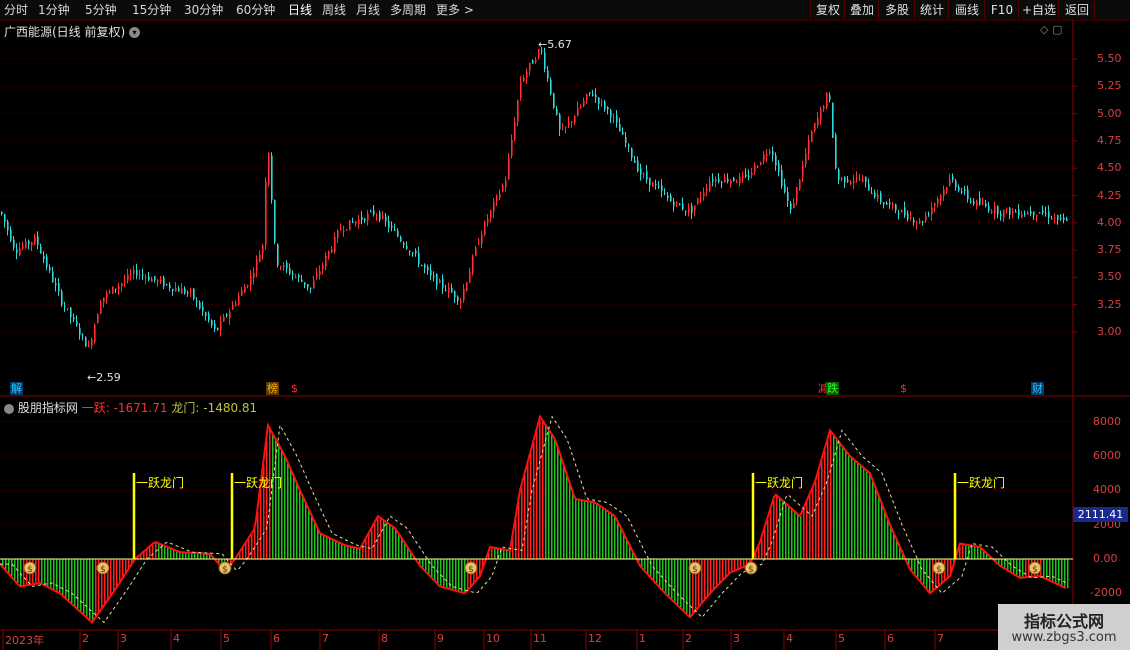 The height and width of the screenshot is (650, 1130). Describe the element at coordinates (1100, 514) in the screenshot. I see `current-value-badge: 2111.41` at that location.